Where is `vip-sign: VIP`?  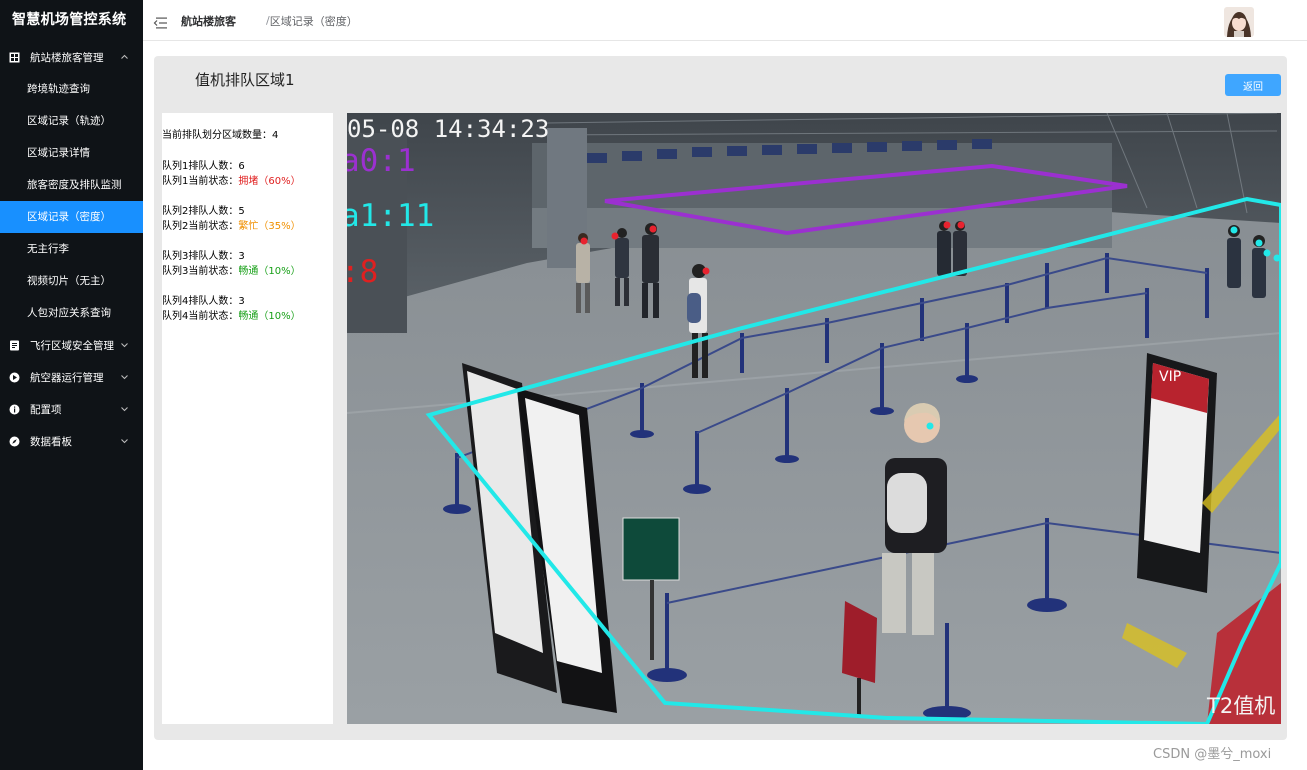 vip-sign: VIP is located at coordinates (1177, 473).